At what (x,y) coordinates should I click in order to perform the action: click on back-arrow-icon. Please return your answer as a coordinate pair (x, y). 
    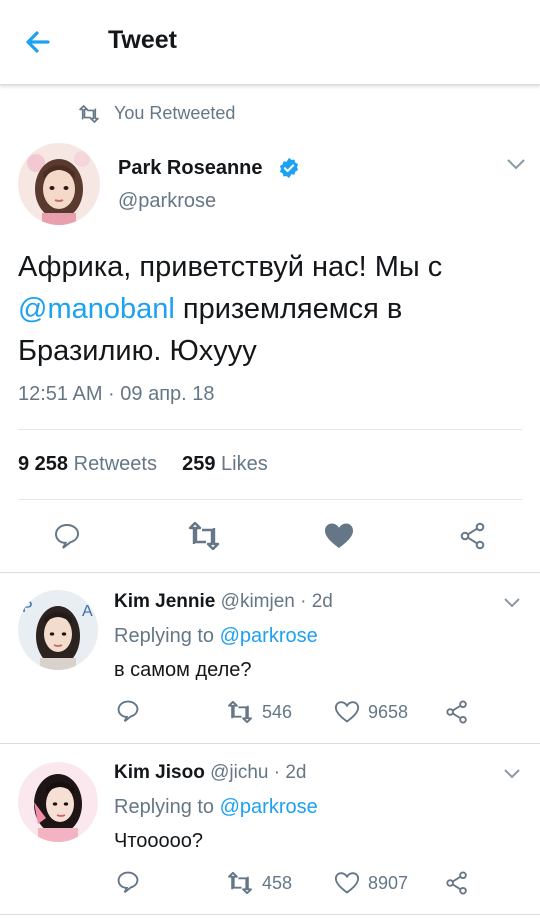
    Looking at the image, I should click on (42, 42).